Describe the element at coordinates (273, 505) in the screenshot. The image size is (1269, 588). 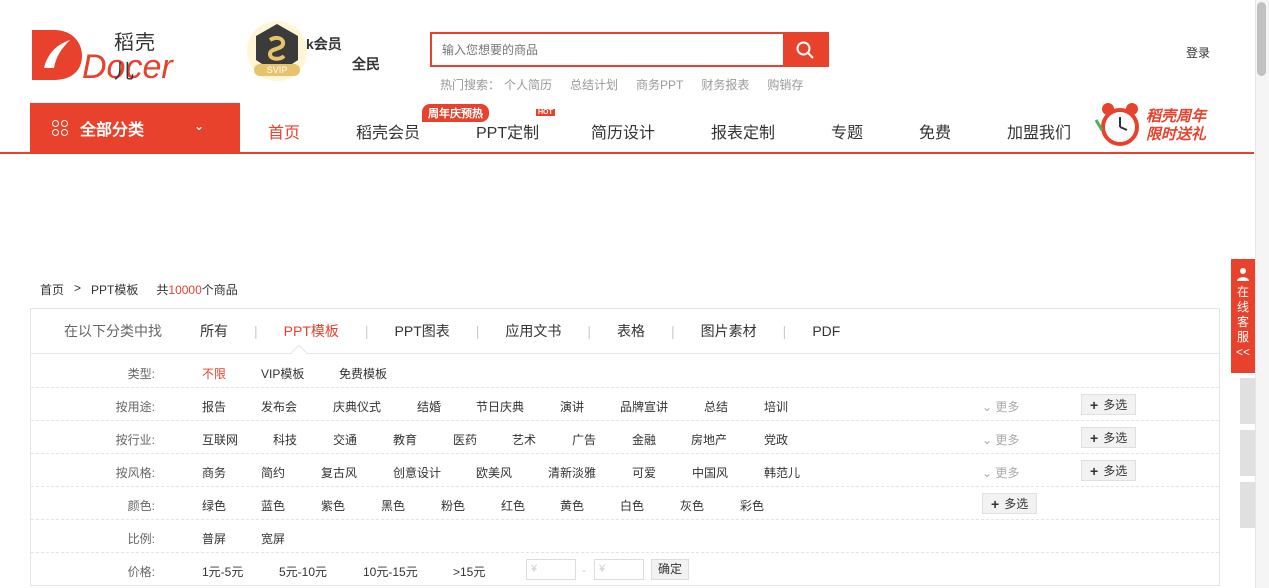
I see `filter-option: 蓝色` at that location.